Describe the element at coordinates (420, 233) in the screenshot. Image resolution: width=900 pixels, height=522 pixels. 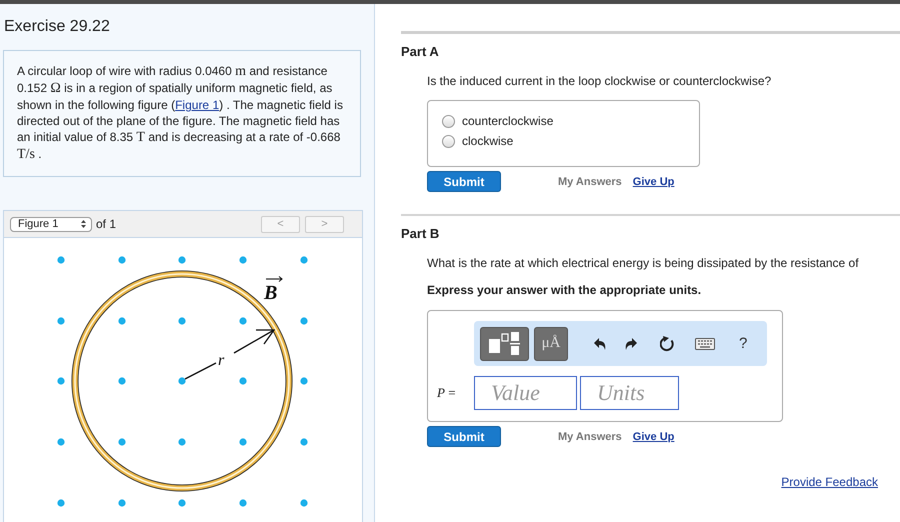
I see `part-title: Part B` at that location.